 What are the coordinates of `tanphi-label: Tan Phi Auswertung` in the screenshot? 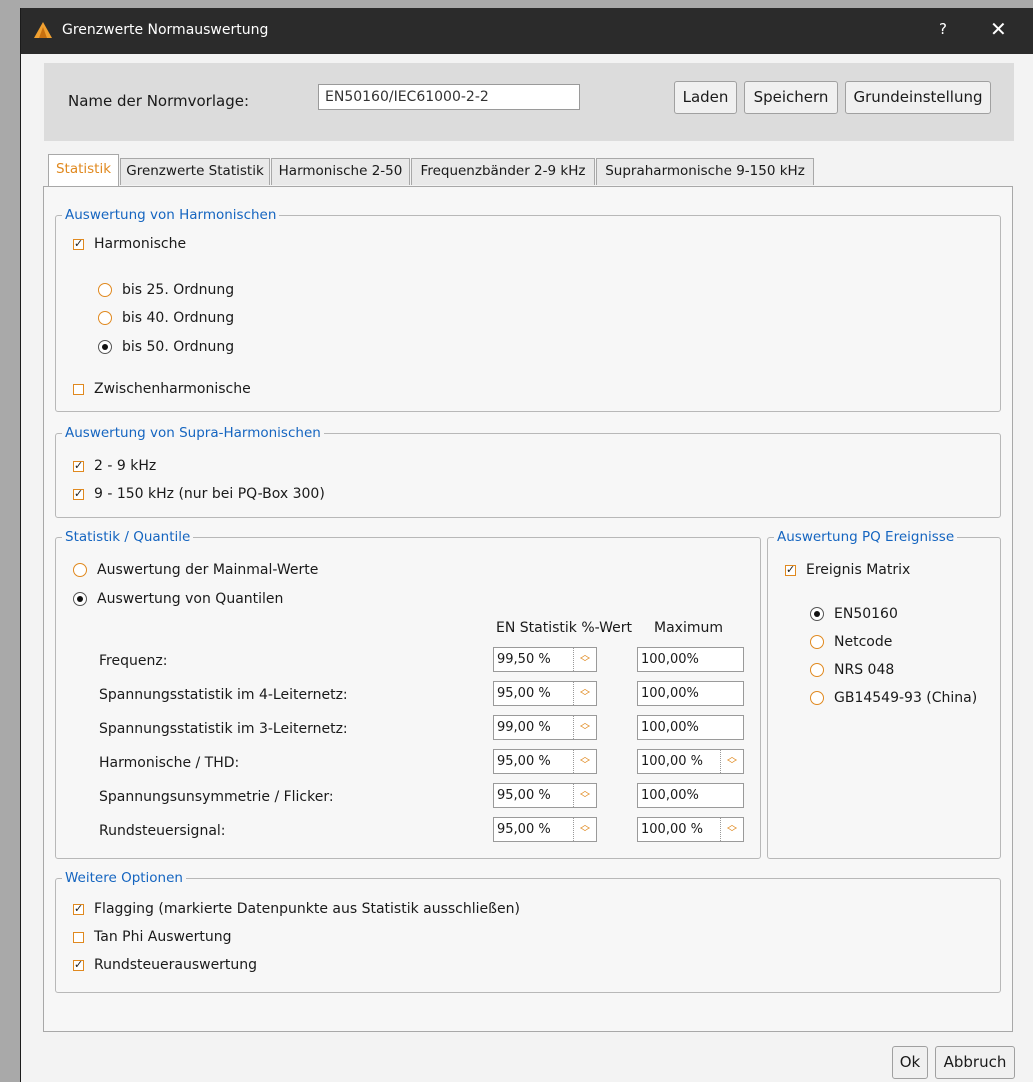 It's located at (163, 937).